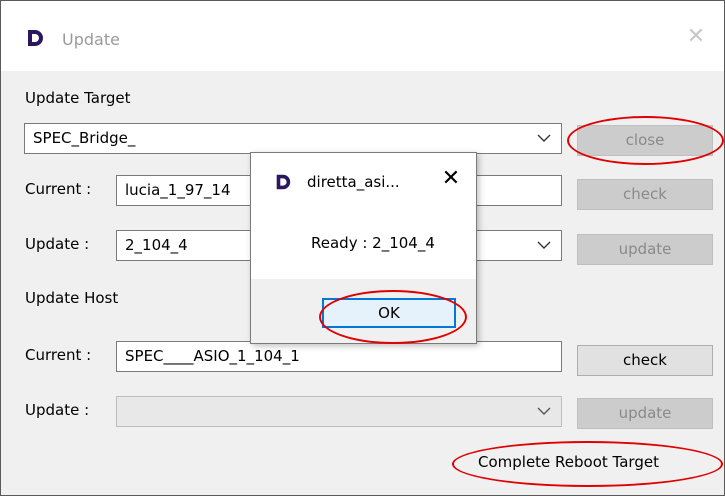  Describe the element at coordinates (84, 138) in the screenshot. I see `target-select-value: SPEC_Bridge_` at that location.